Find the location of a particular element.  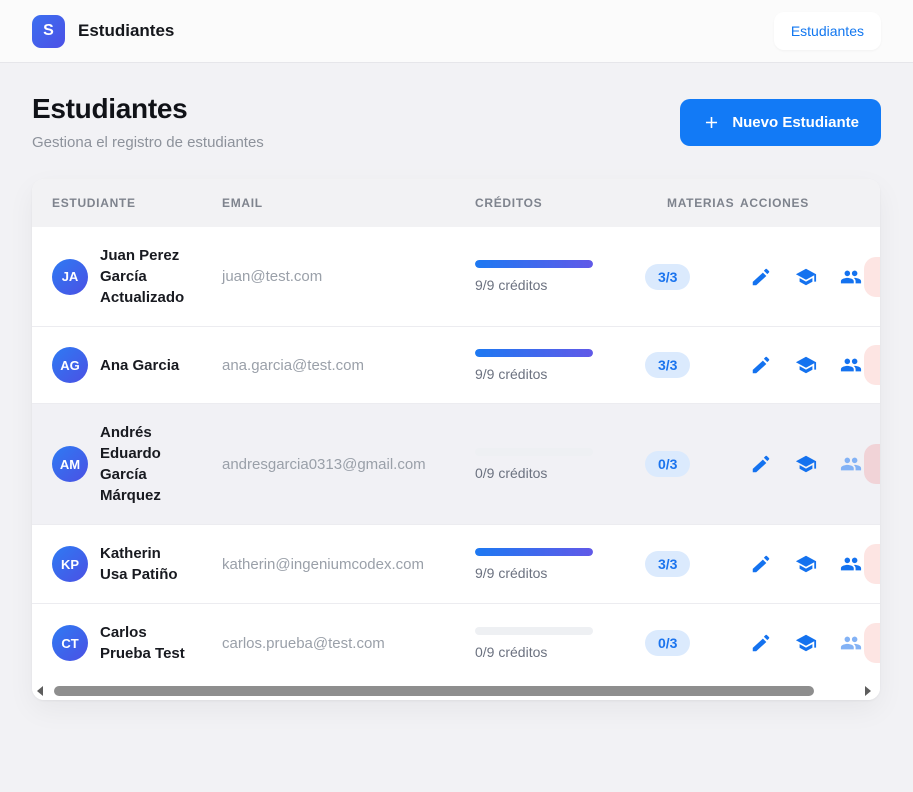

page-title: Estudiantes is located at coordinates (110, 108).